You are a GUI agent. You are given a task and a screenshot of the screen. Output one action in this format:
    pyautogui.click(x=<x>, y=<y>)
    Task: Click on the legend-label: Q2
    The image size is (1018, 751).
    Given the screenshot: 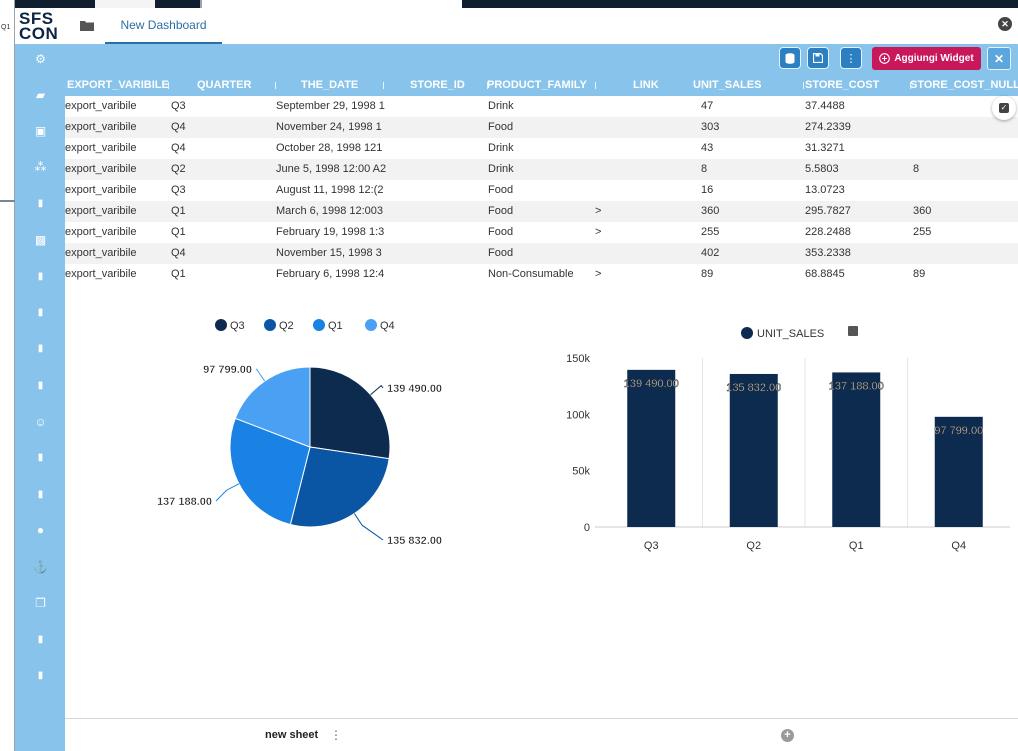 What is the action you would take?
    pyautogui.click(x=286, y=326)
    